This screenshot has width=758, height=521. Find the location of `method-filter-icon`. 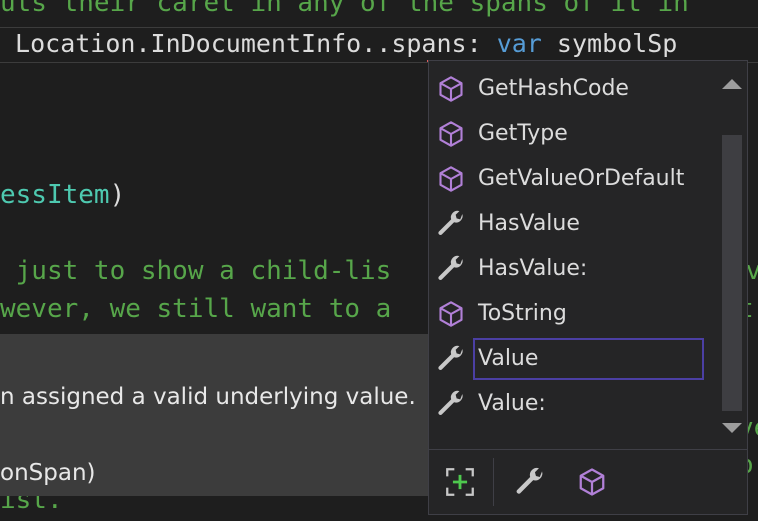

method-filter-icon is located at coordinates (592, 482).